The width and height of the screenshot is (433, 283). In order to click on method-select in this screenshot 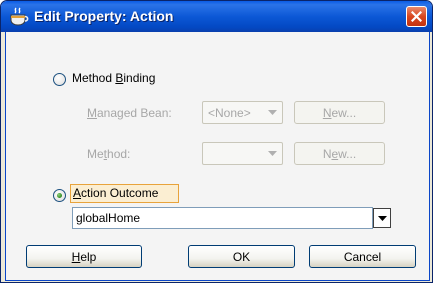, I will do `click(242, 153)`.